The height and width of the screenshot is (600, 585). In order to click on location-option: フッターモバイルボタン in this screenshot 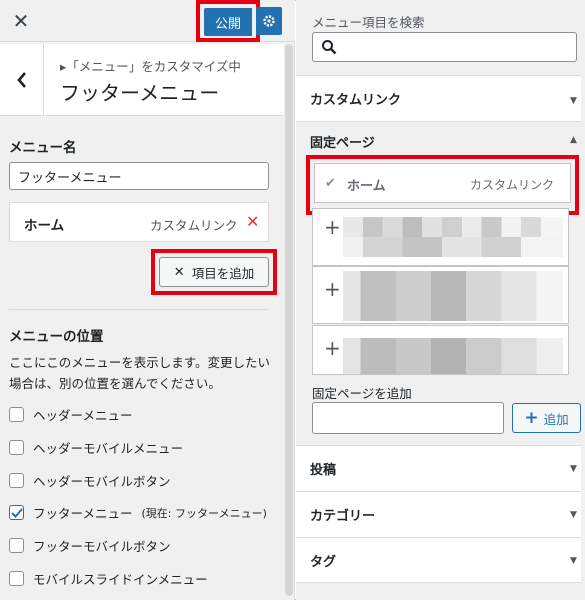, I will do `click(90, 545)`.